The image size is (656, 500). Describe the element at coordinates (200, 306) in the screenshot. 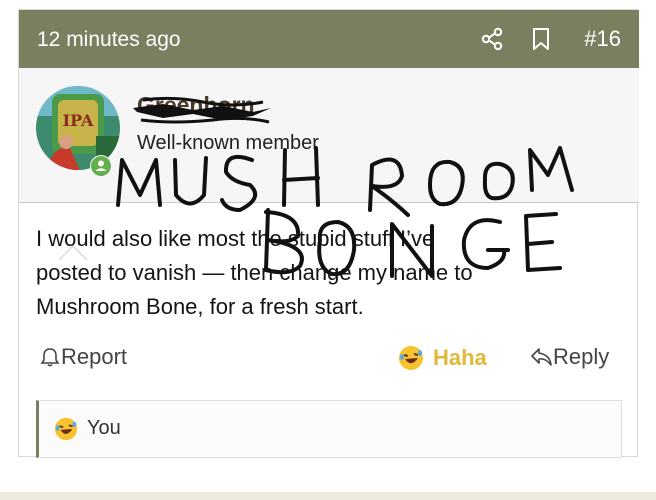

I see `post-body-line: Mushroom Bone, for a fresh start.` at that location.